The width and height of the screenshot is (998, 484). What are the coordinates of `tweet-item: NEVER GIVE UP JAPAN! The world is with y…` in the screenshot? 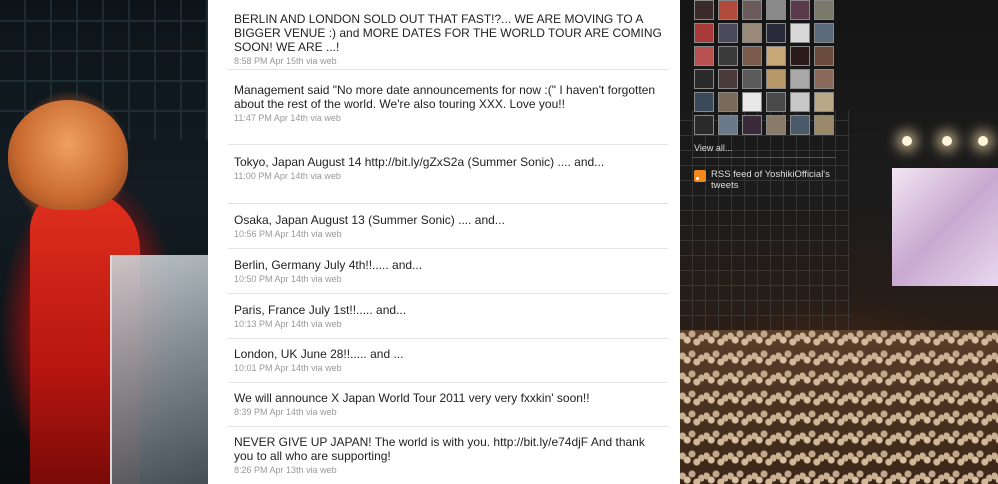 It's located at (448, 459).